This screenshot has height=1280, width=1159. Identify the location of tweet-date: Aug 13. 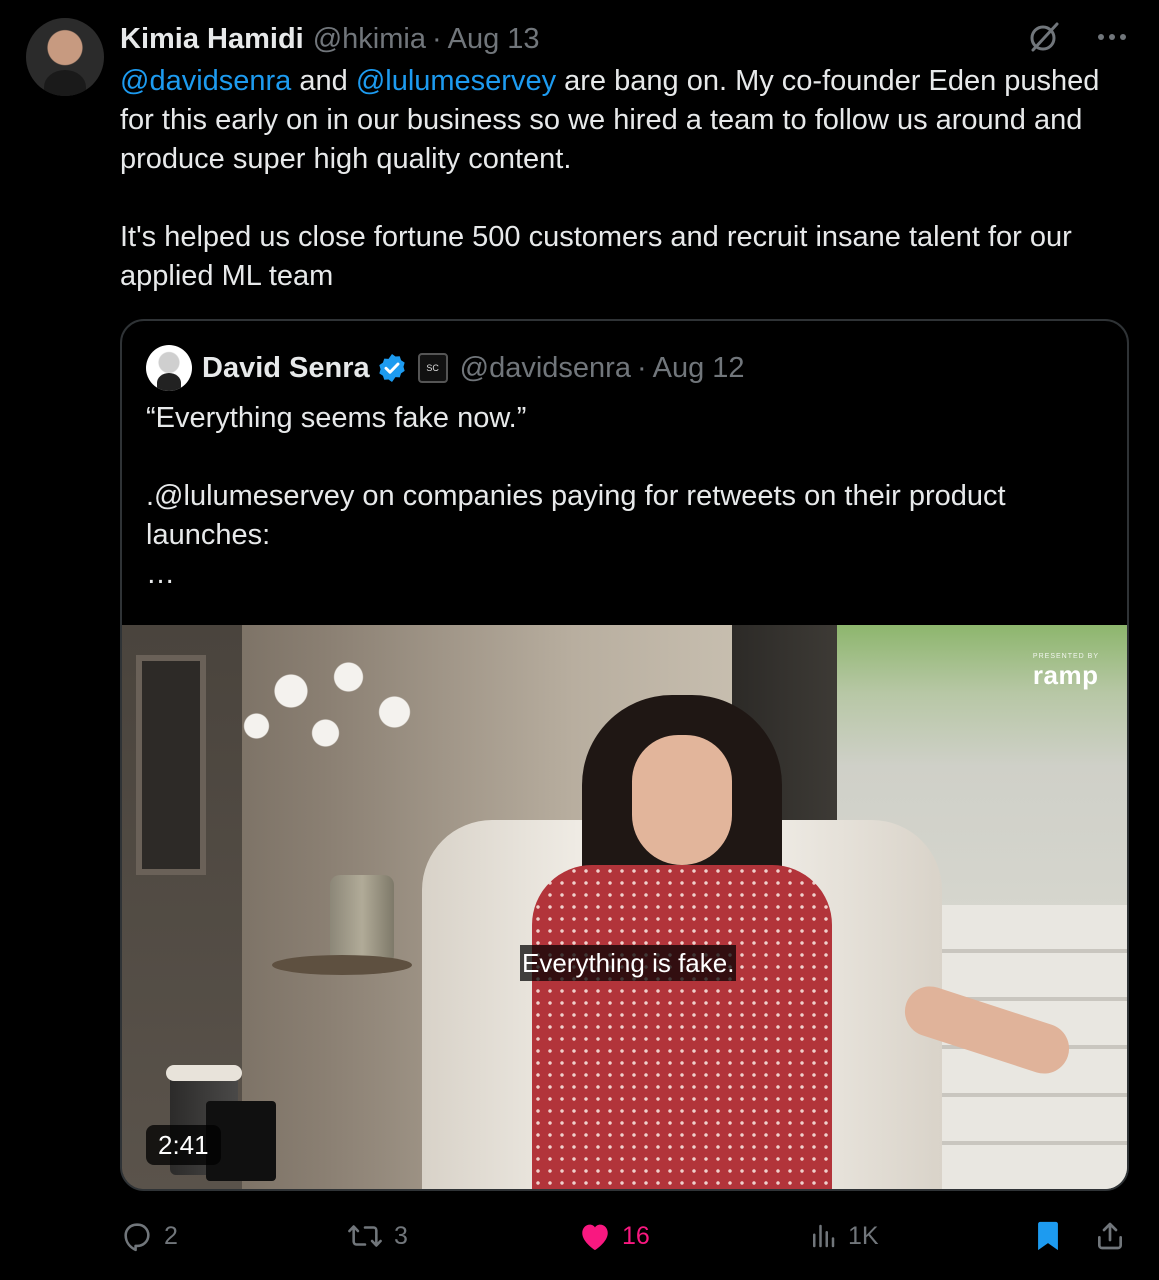
(494, 39).